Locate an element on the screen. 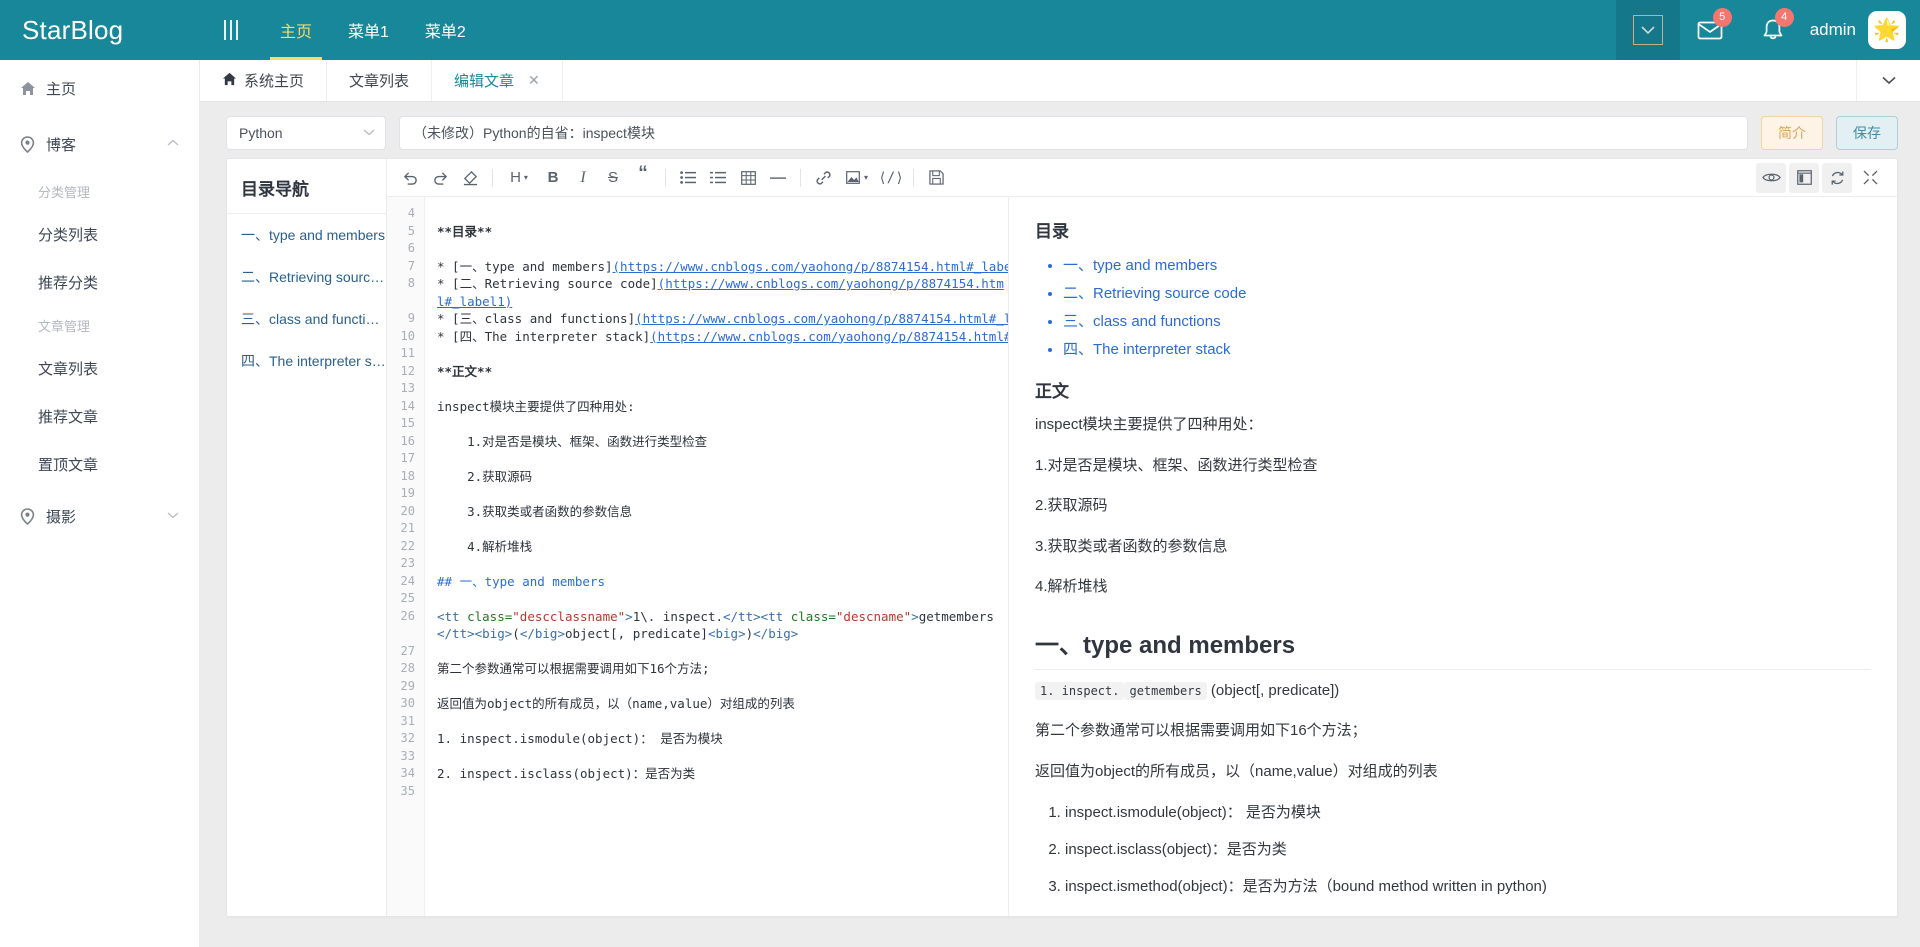 This screenshot has height=947, width=1920. bold-icon: B is located at coordinates (553, 178).